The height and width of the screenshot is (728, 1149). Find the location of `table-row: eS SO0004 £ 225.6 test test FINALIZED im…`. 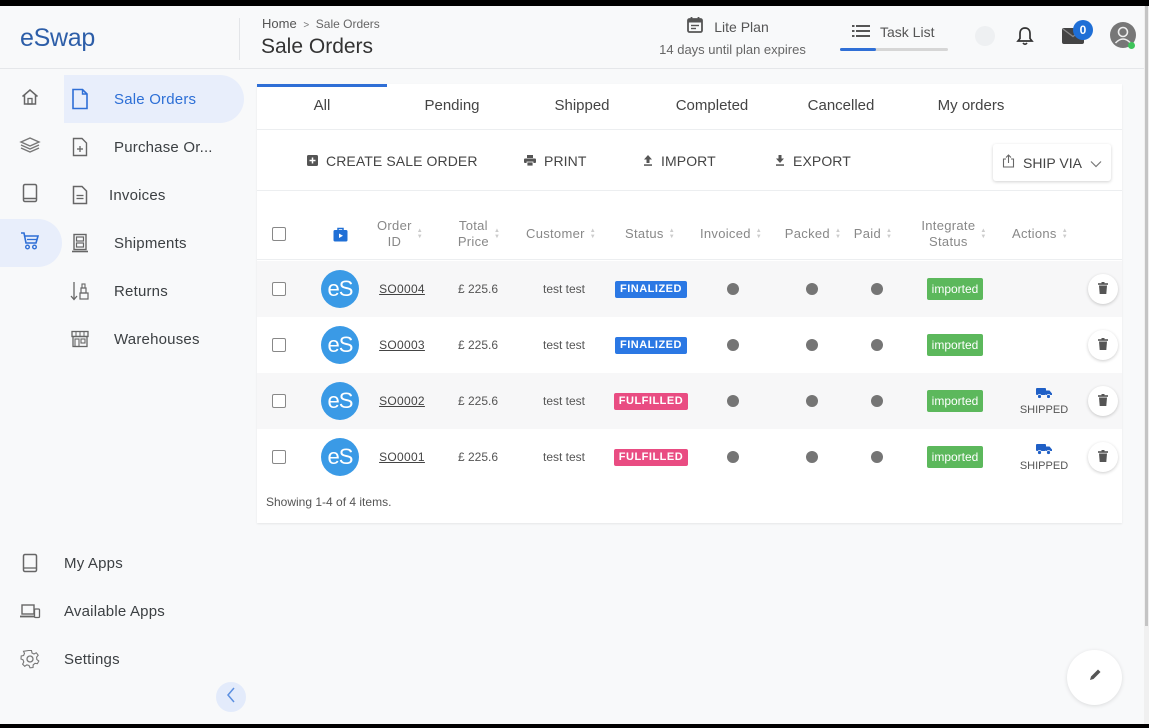

table-row: eS SO0004 £ 225.6 test test FINALIZED im… is located at coordinates (689, 289).